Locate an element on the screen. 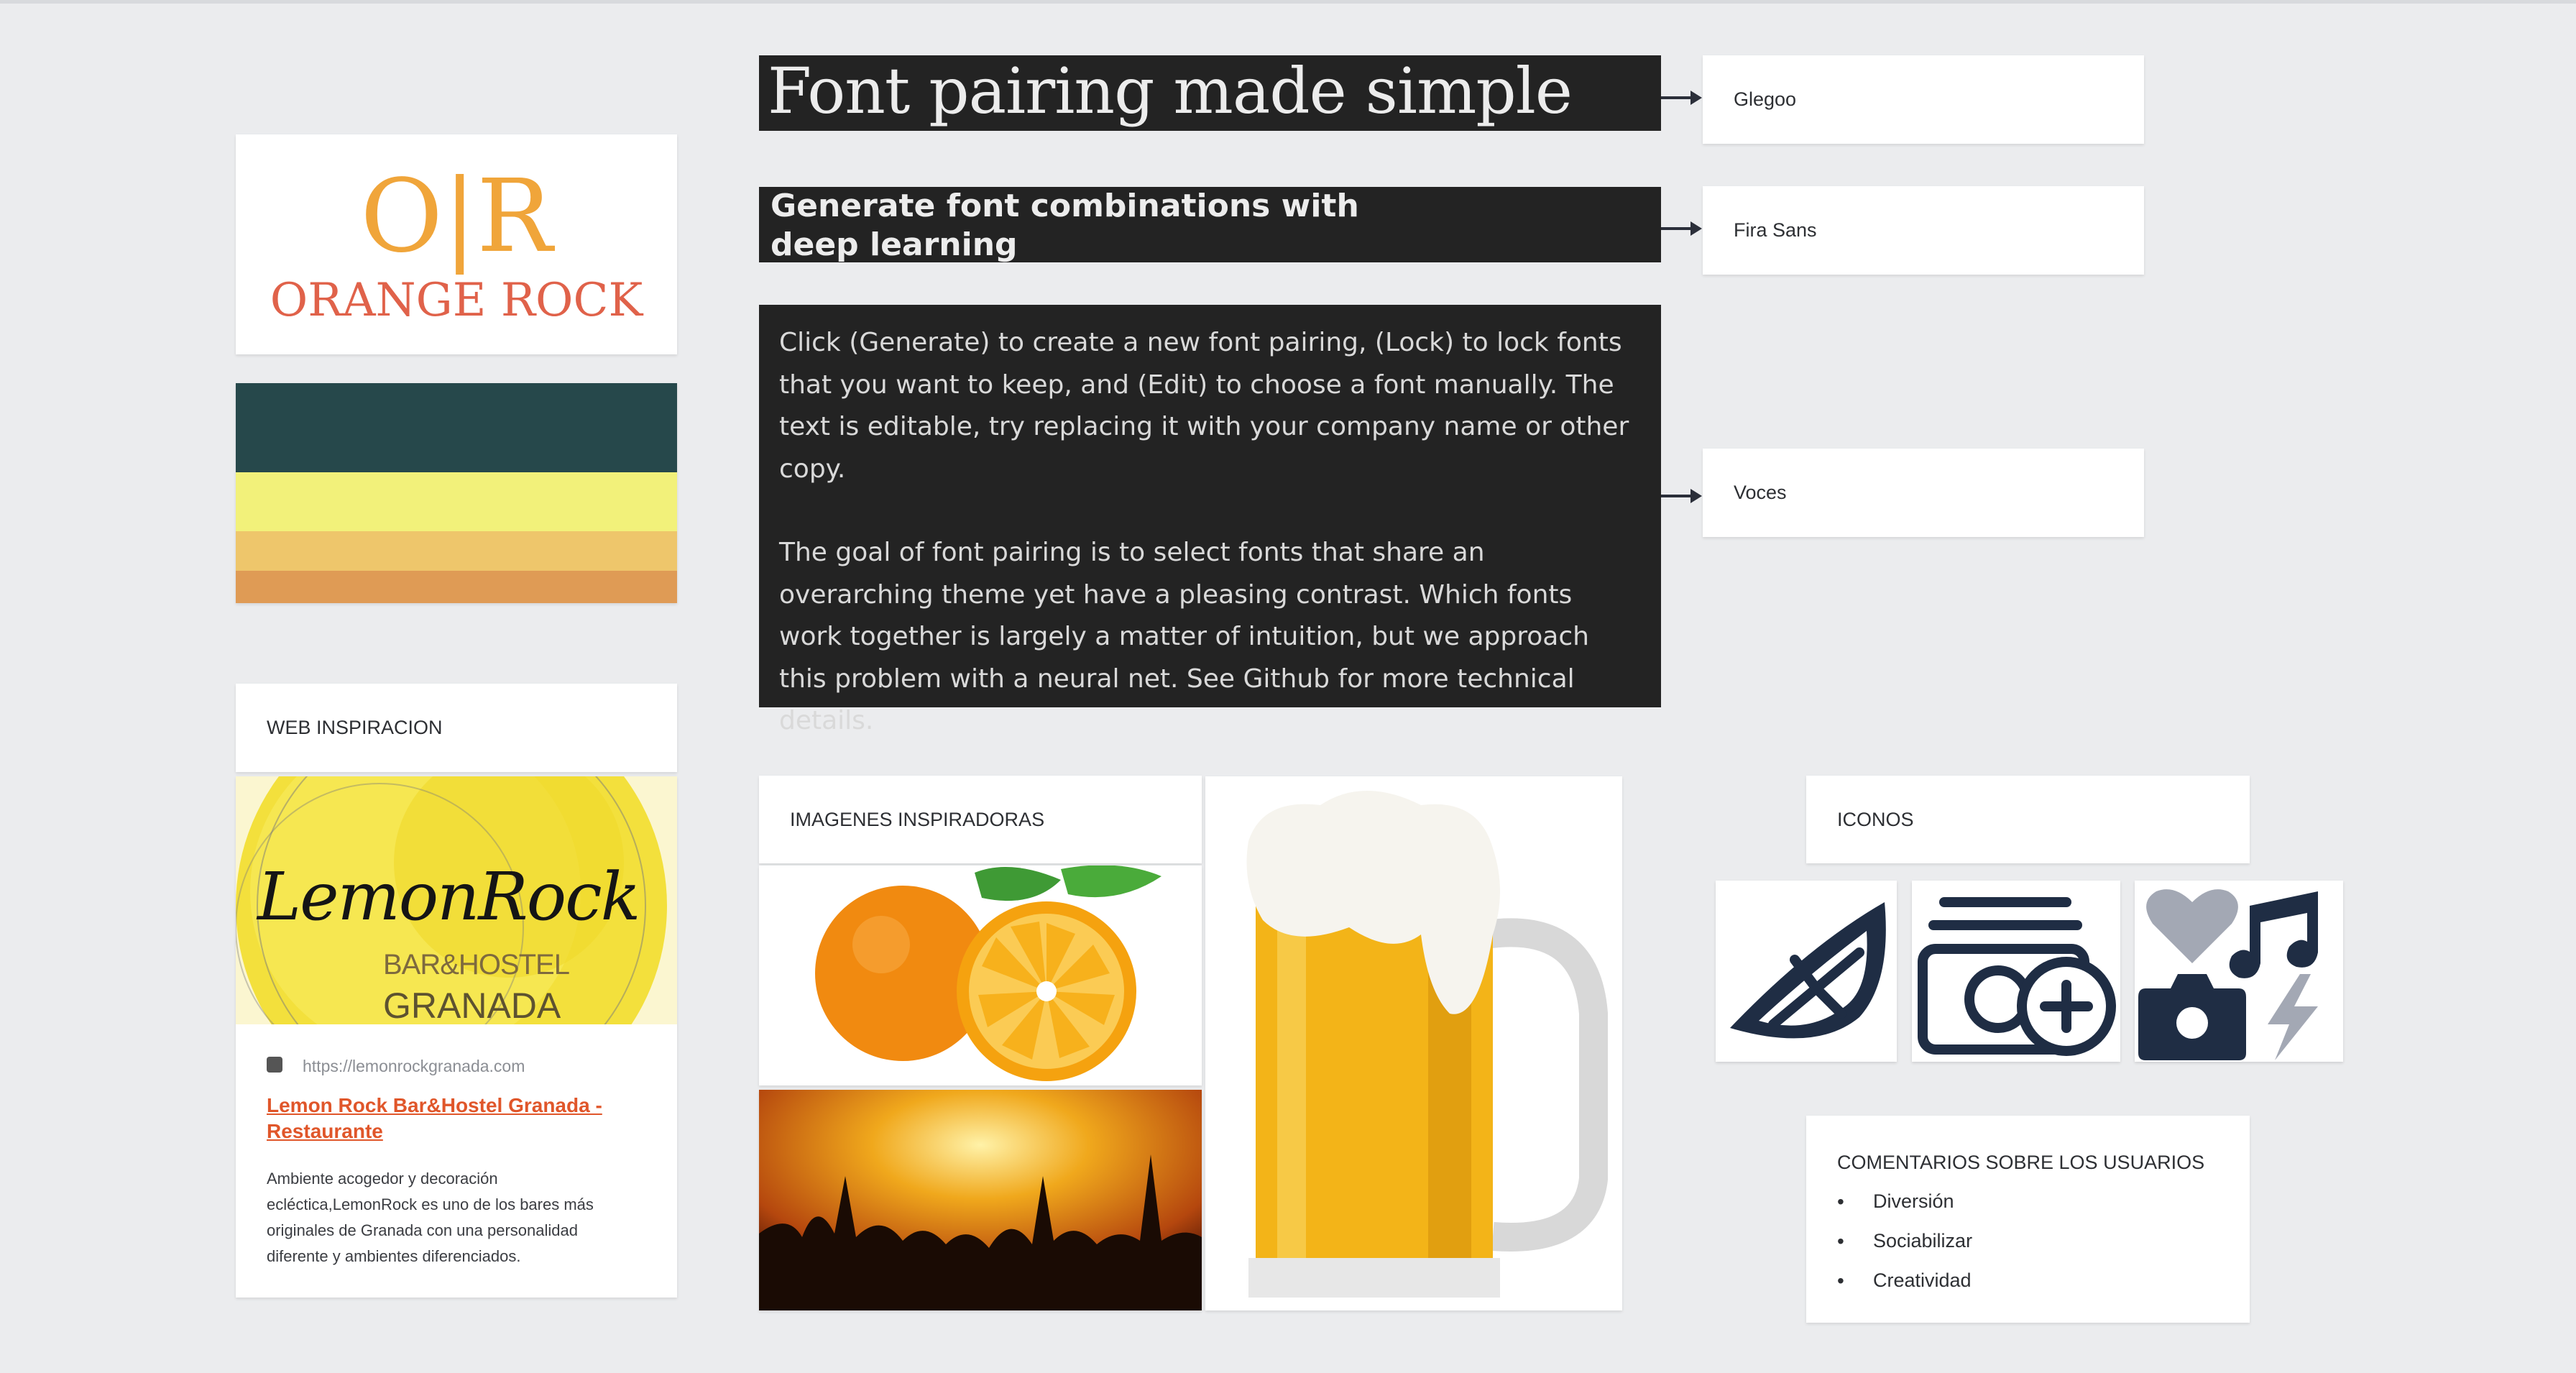 The height and width of the screenshot is (1373, 2576). logo-card: O|R ORANGE ROCK is located at coordinates (456, 244).